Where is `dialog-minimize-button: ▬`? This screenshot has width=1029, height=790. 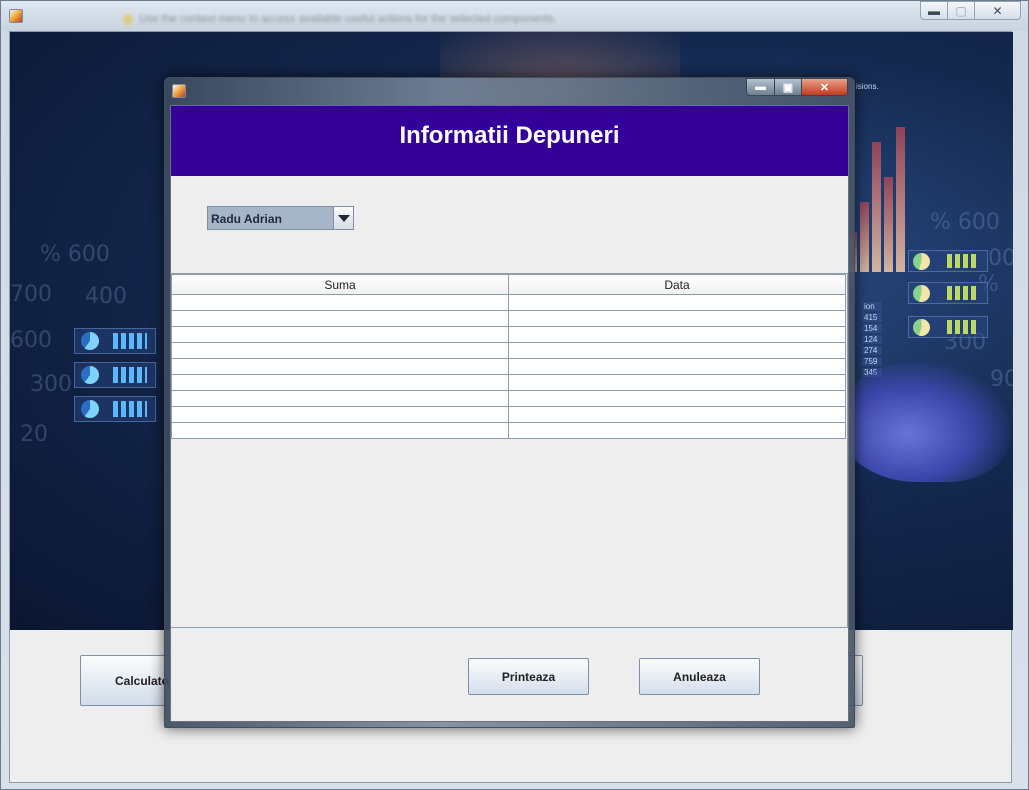 dialog-minimize-button: ▬ is located at coordinates (760, 87).